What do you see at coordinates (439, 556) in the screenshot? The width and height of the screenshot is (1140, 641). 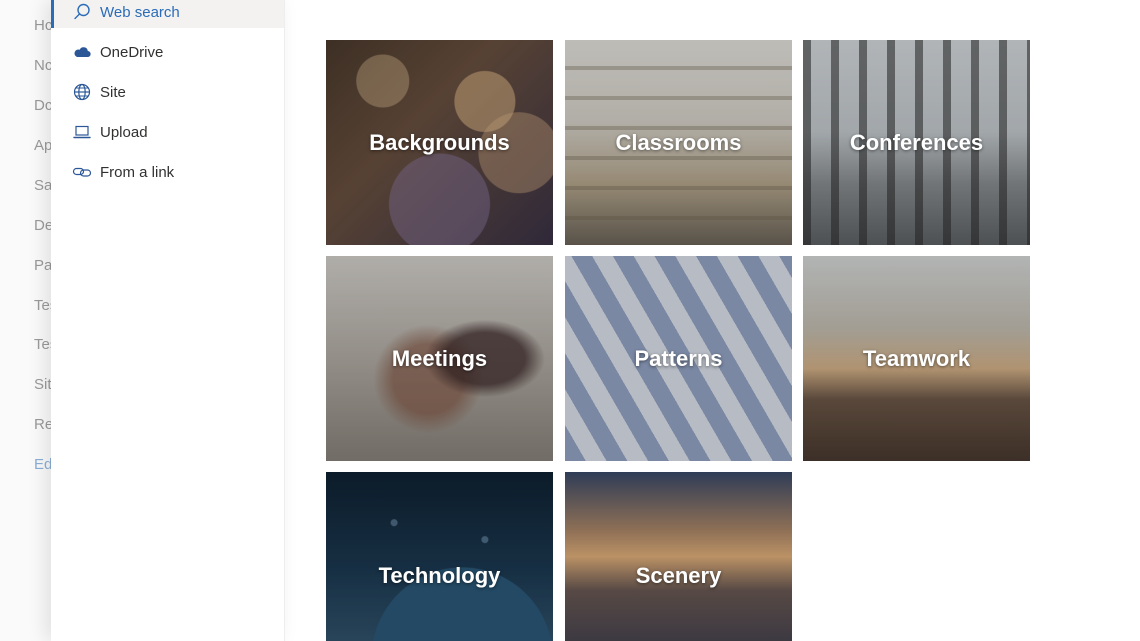 I see `category-tile-technology: Technology` at bounding box center [439, 556].